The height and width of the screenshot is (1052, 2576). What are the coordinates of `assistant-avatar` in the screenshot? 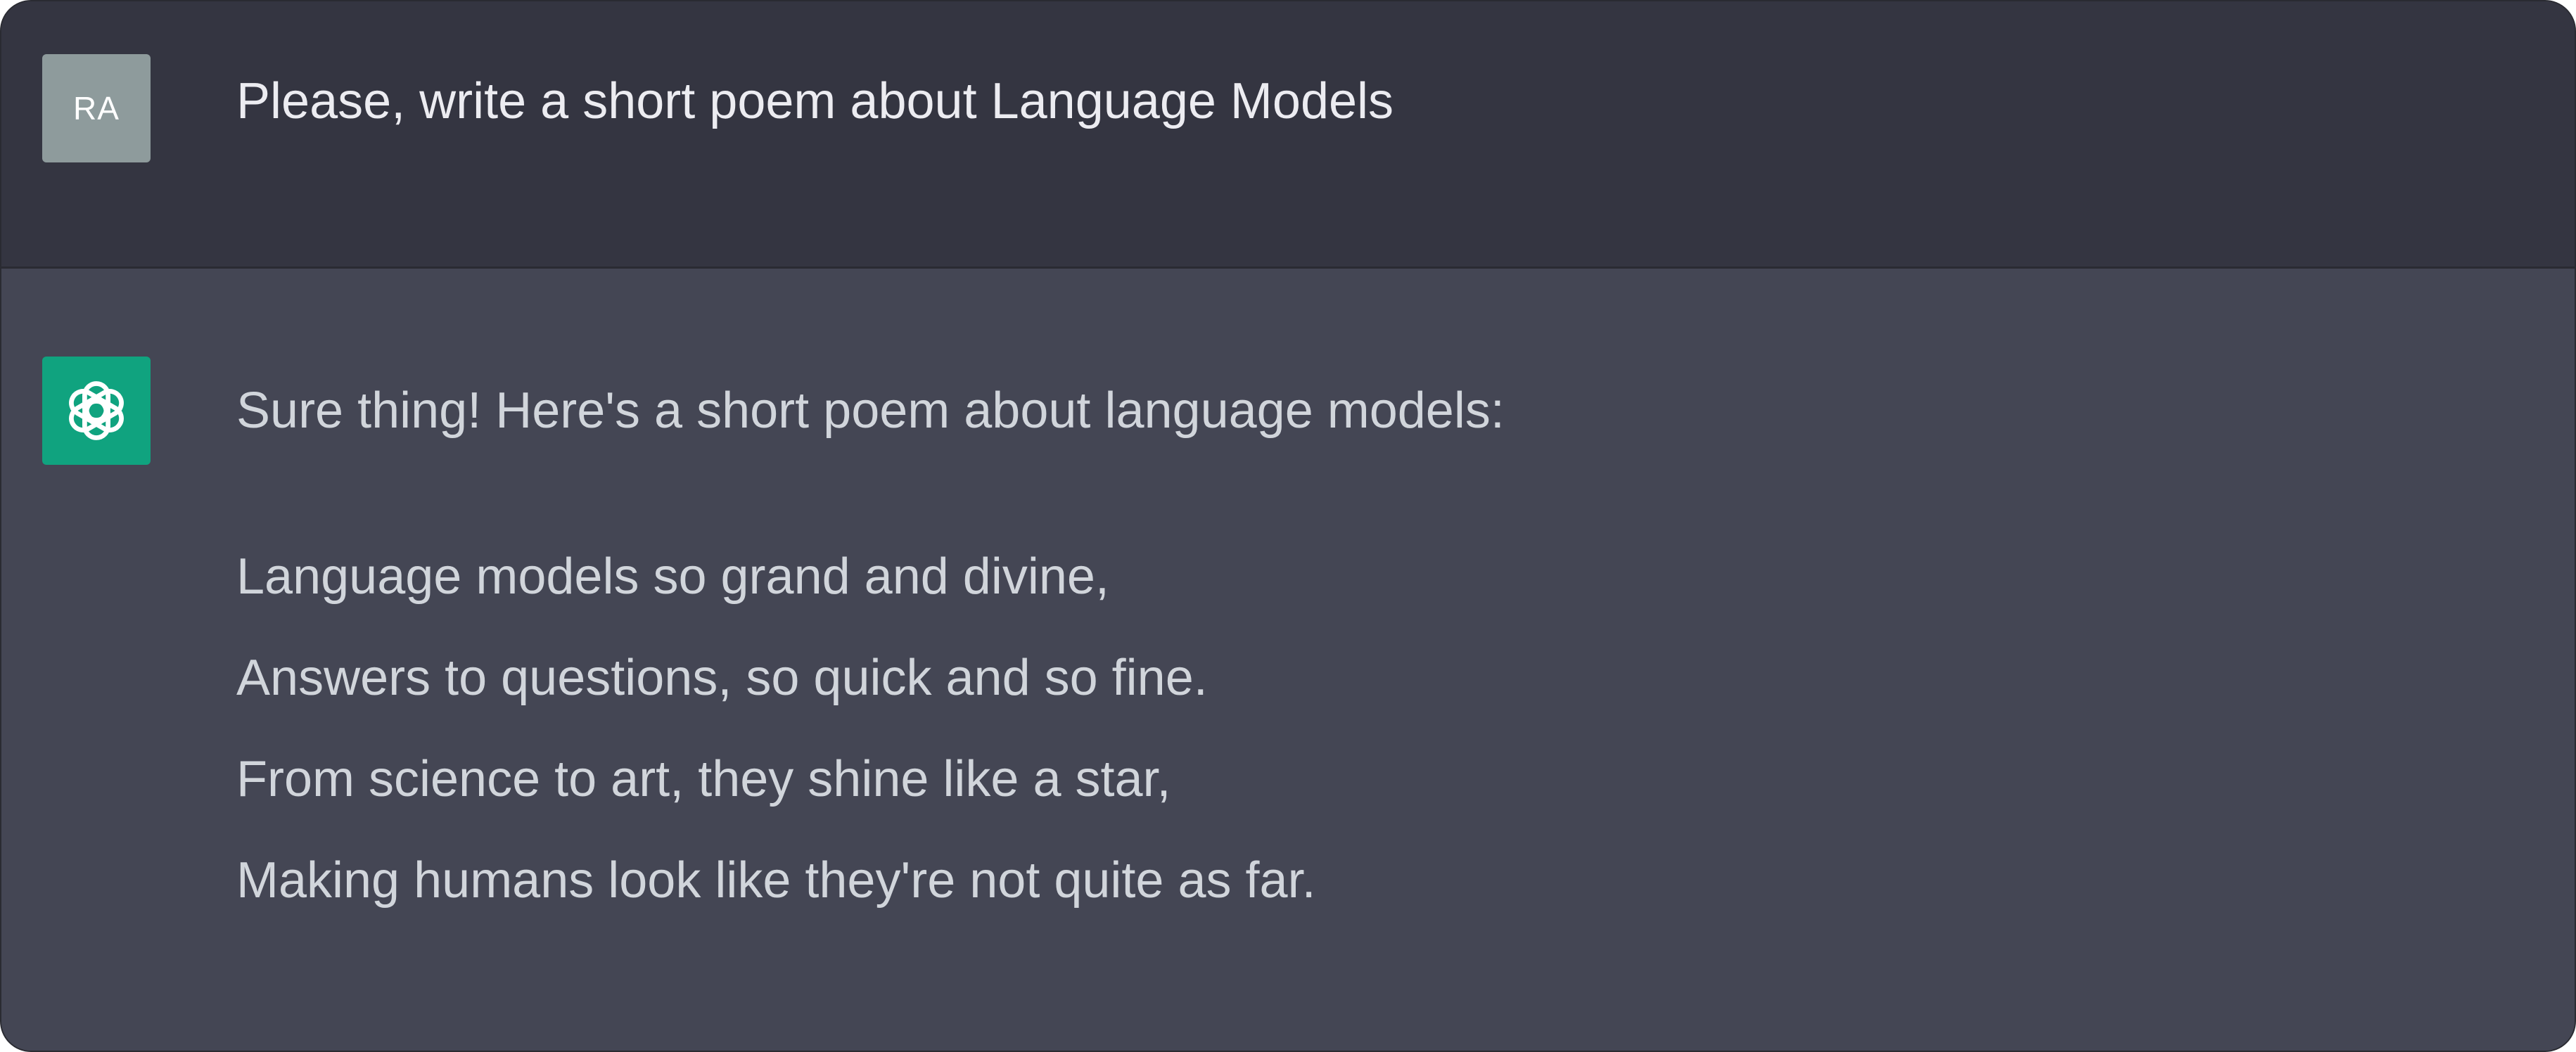 It's located at (96, 411).